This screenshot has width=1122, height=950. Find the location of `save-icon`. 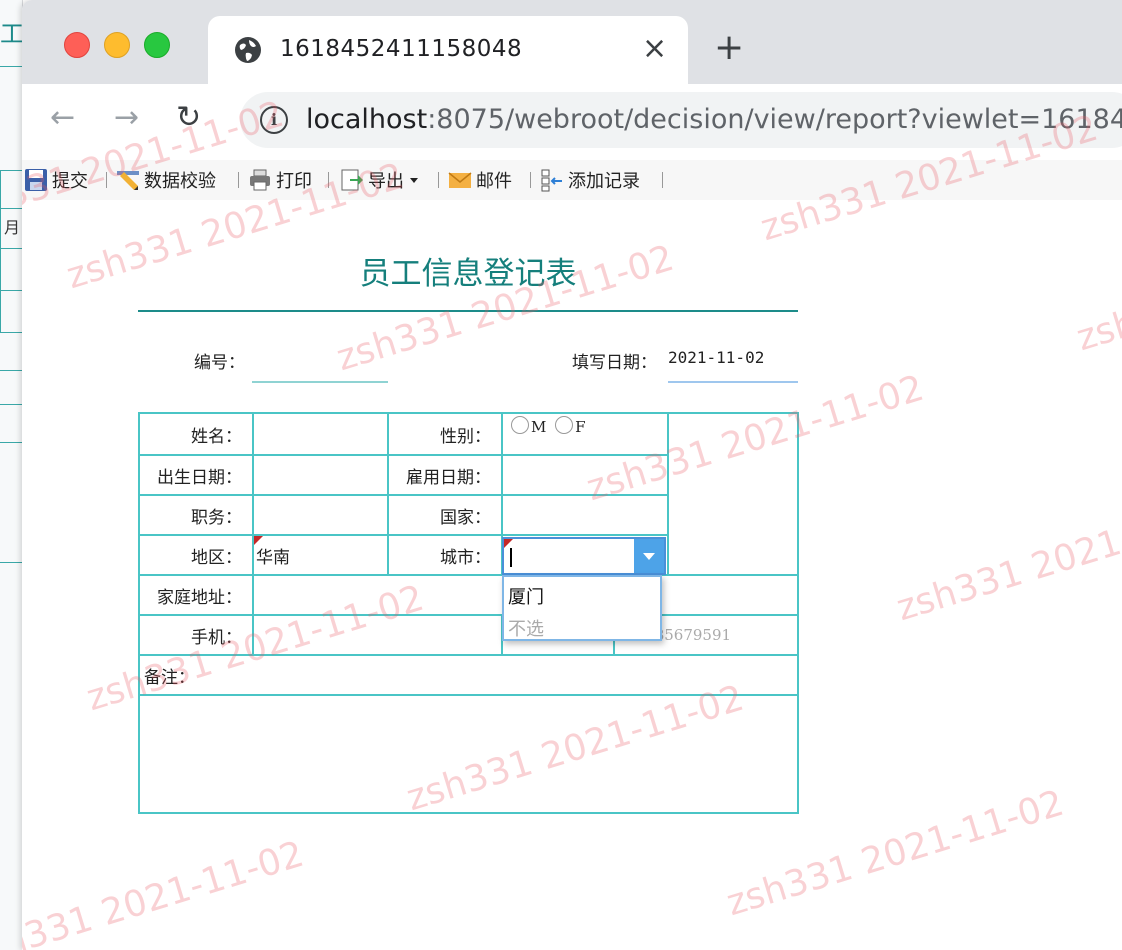

save-icon is located at coordinates (36, 180).